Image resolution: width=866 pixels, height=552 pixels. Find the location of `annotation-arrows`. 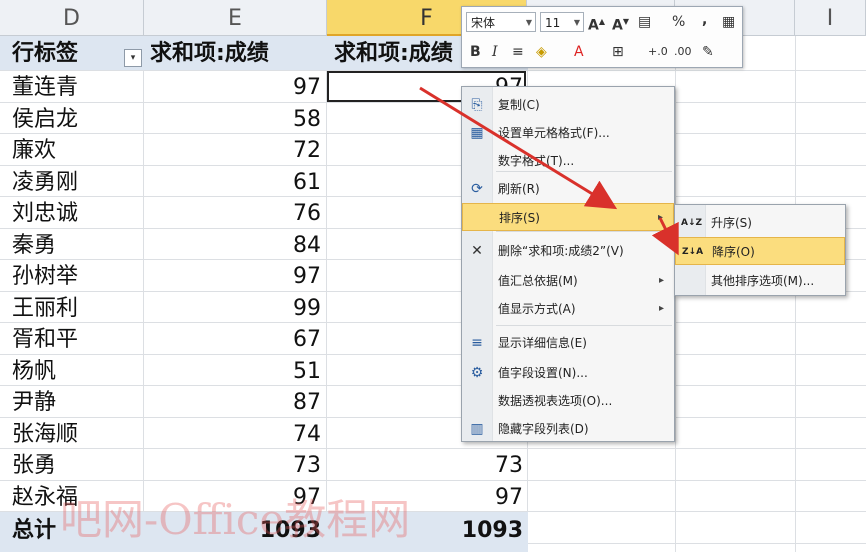

annotation-arrows is located at coordinates (549, 171).